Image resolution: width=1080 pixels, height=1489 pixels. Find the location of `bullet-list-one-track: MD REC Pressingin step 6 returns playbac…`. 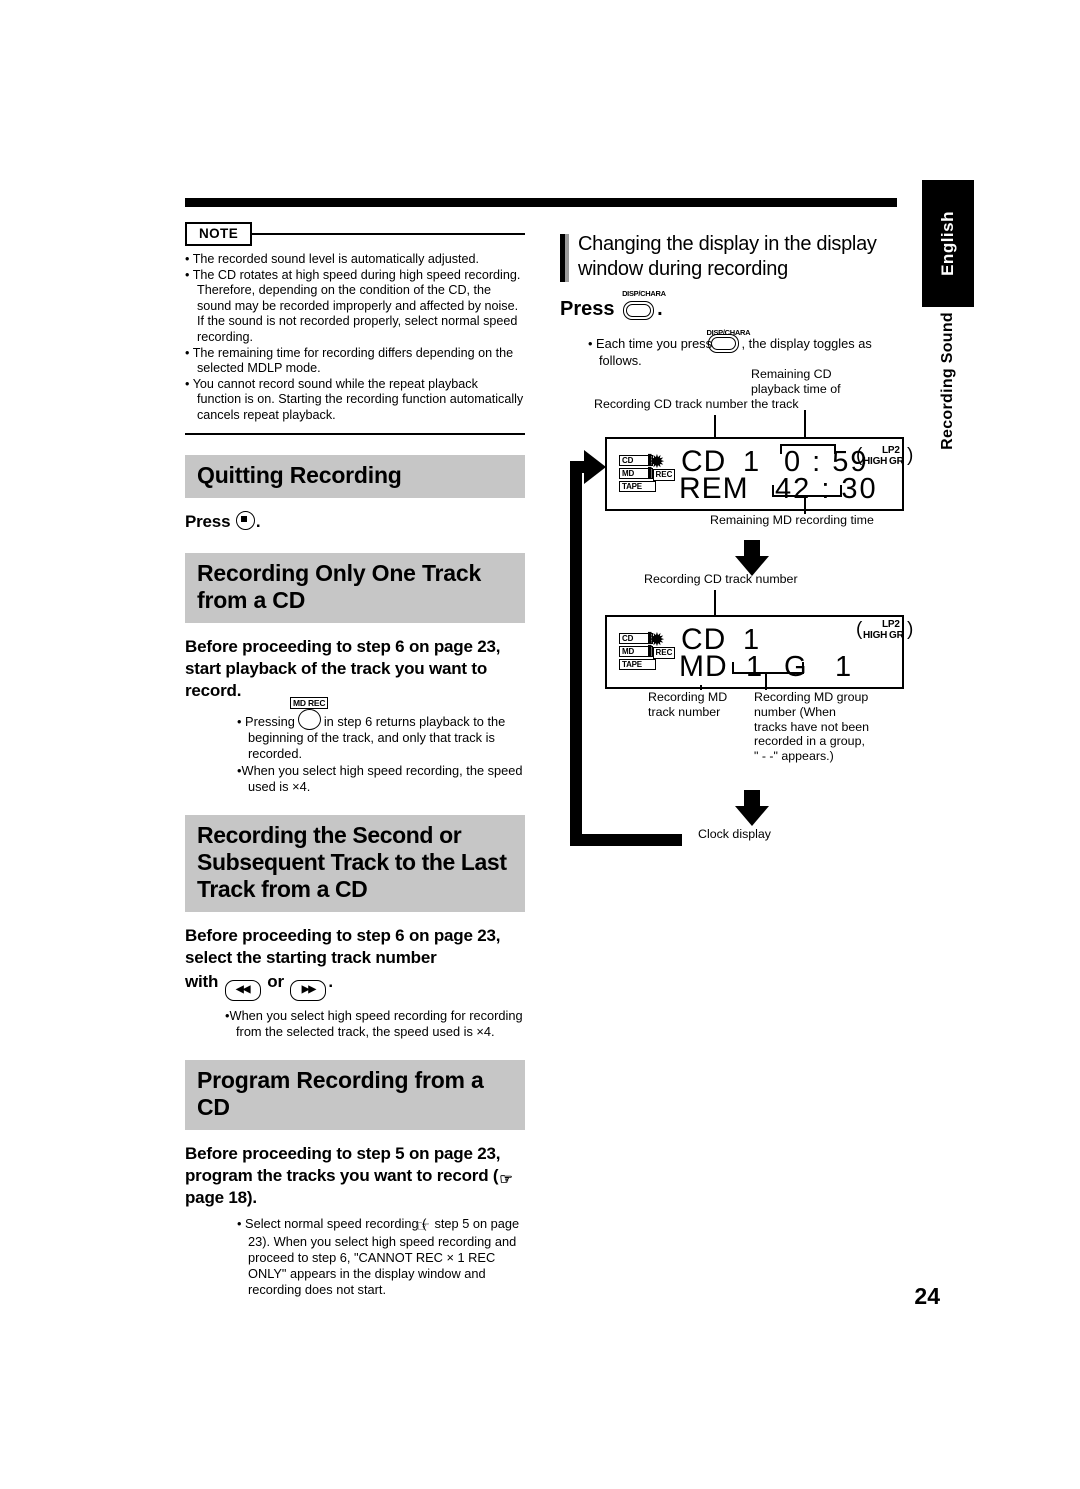

bullet-list-one-track: MD REC Pressingin step 6 returns playbac… is located at coordinates (381, 745).